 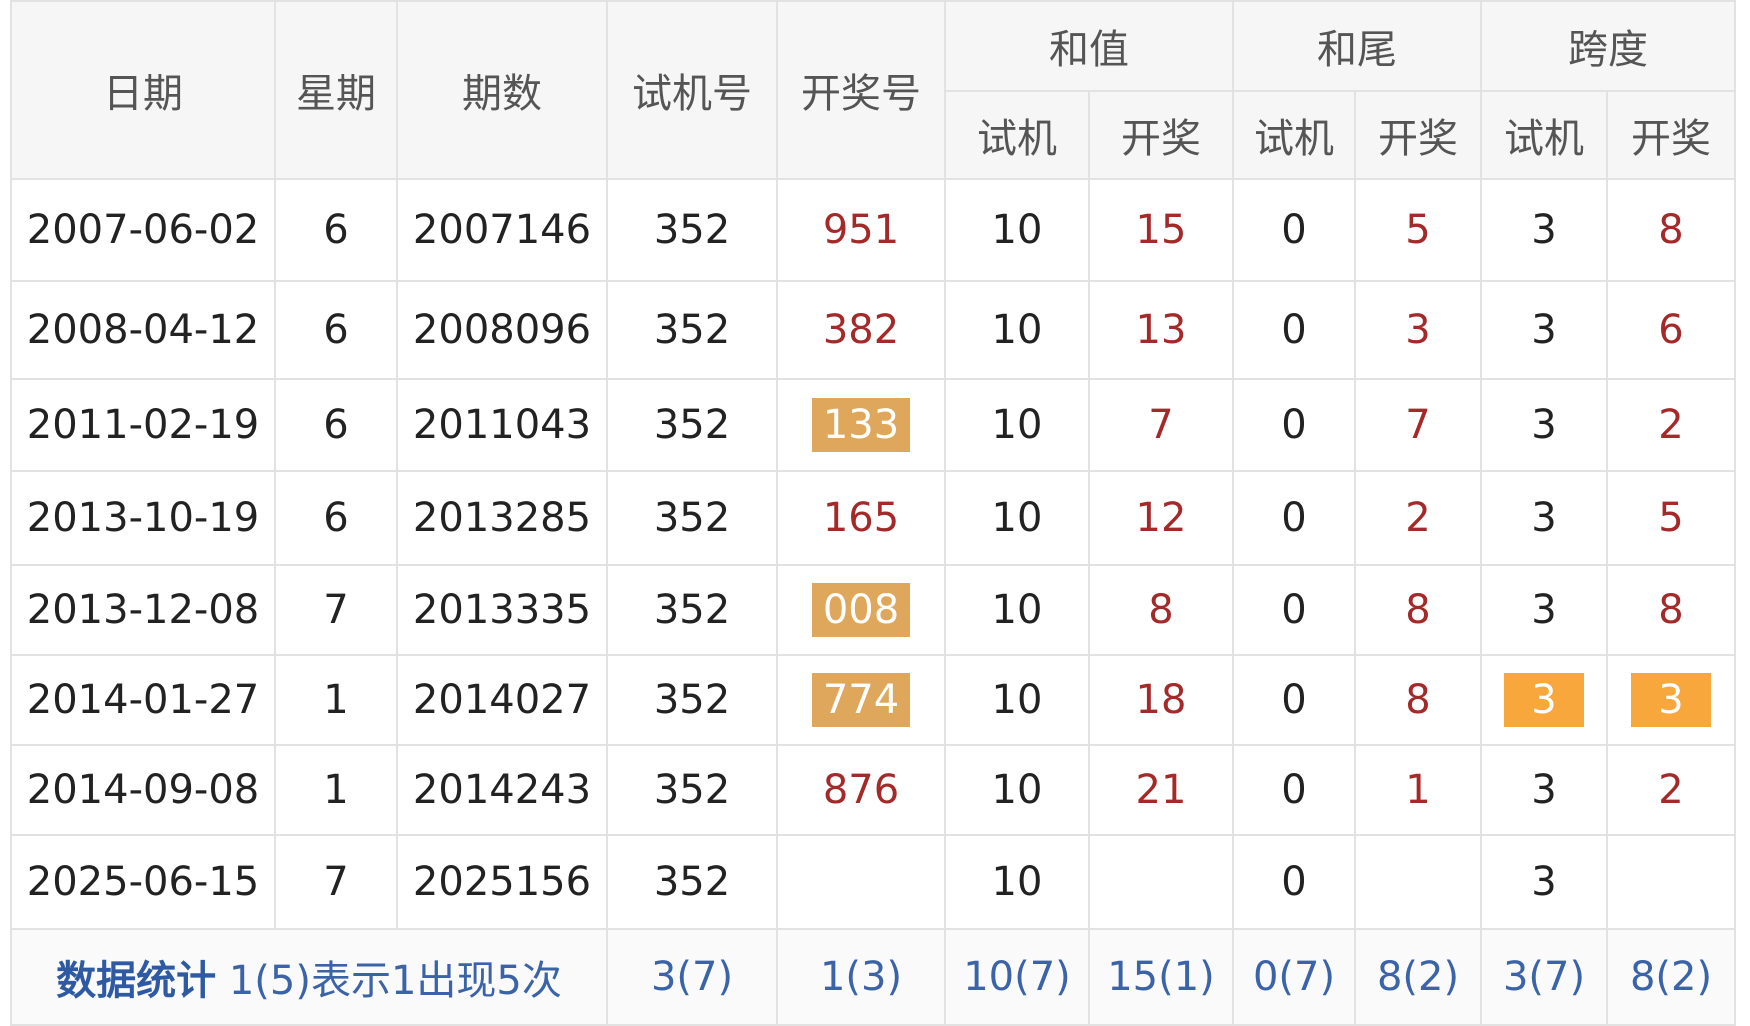 I want to click on subheader-span-trial: 试机, so click(x=1544, y=135).